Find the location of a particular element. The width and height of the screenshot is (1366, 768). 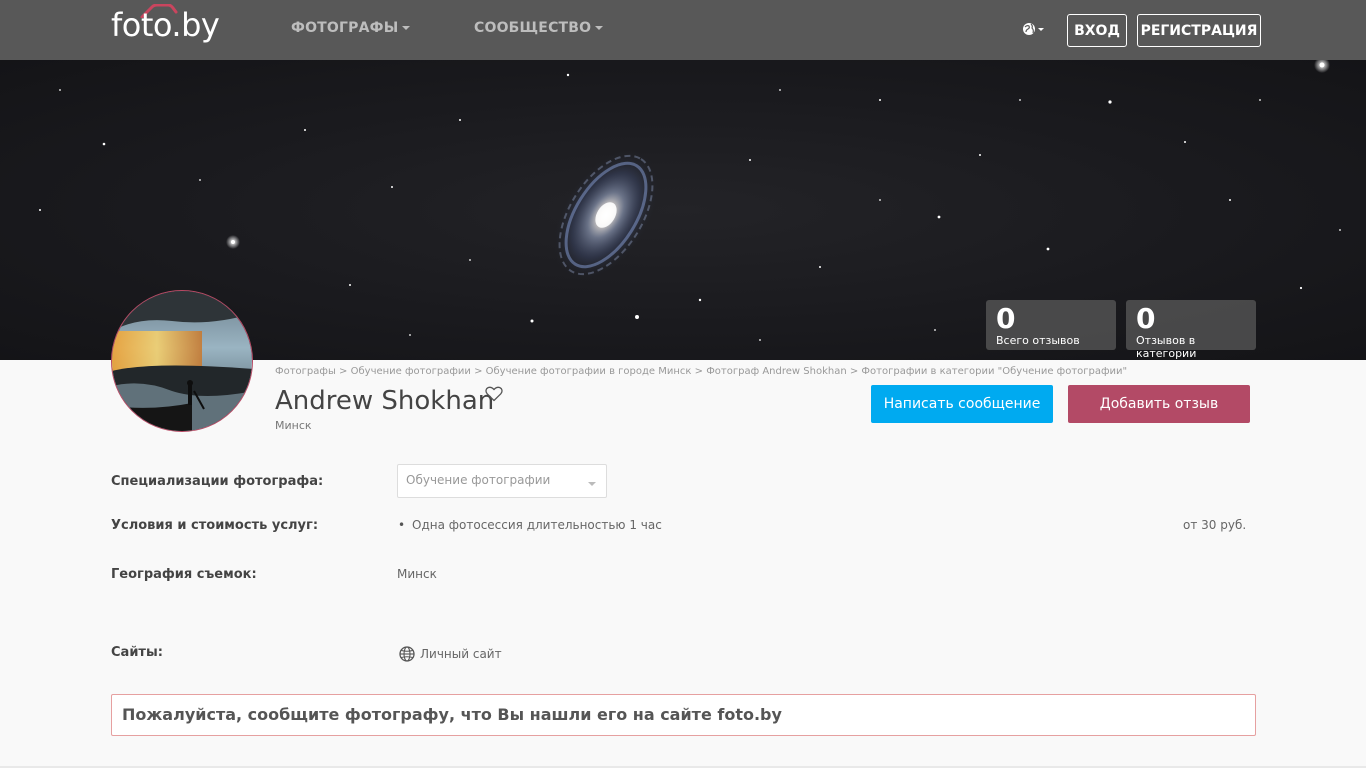

breadcrumb-photographer: Фотограф Andrew Shokhan is located at coordinates (776, 371).